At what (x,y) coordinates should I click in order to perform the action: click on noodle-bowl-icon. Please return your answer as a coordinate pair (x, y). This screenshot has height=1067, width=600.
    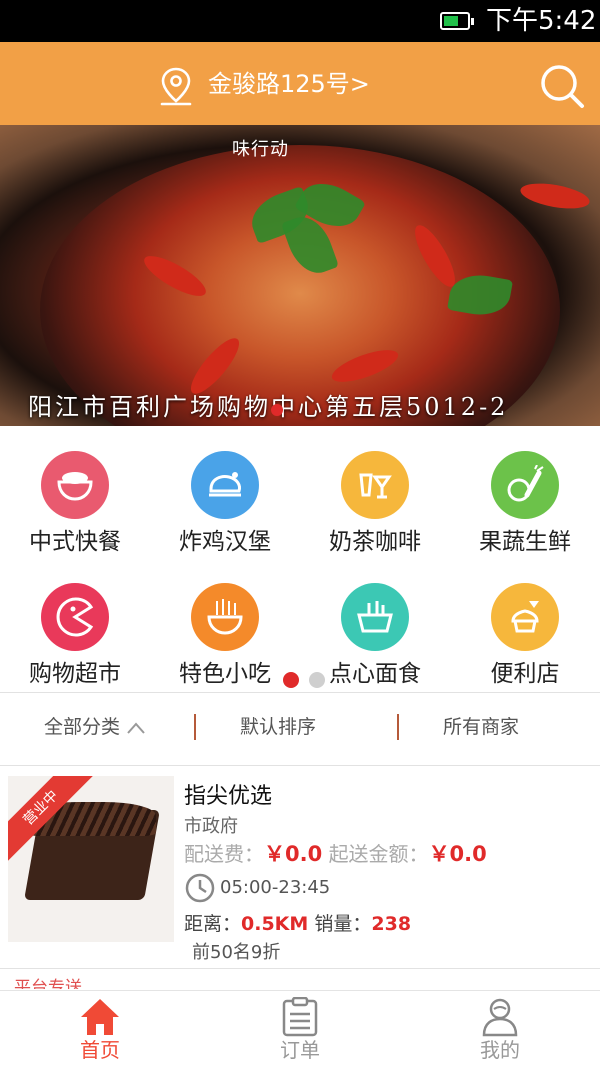
    Looking at the image, I should click on (225, 617).